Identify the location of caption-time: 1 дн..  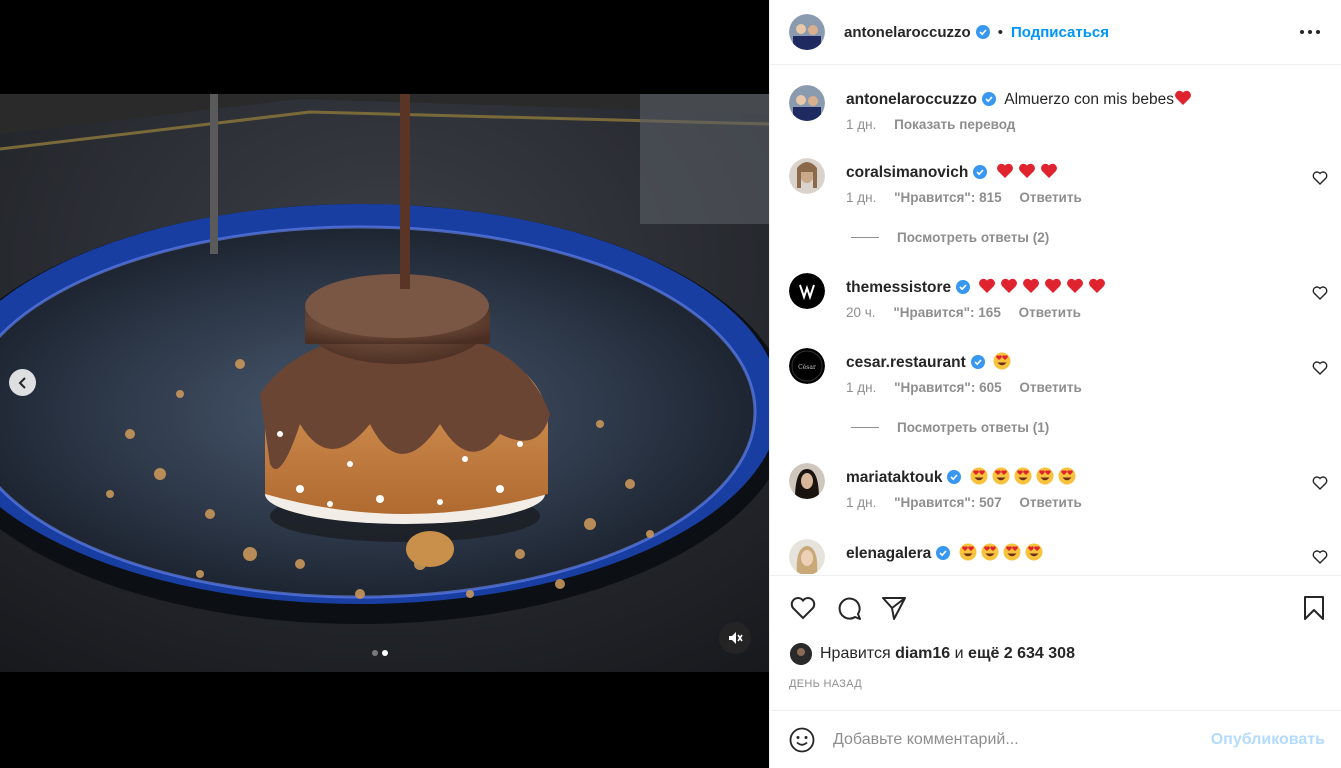
(861, 124).